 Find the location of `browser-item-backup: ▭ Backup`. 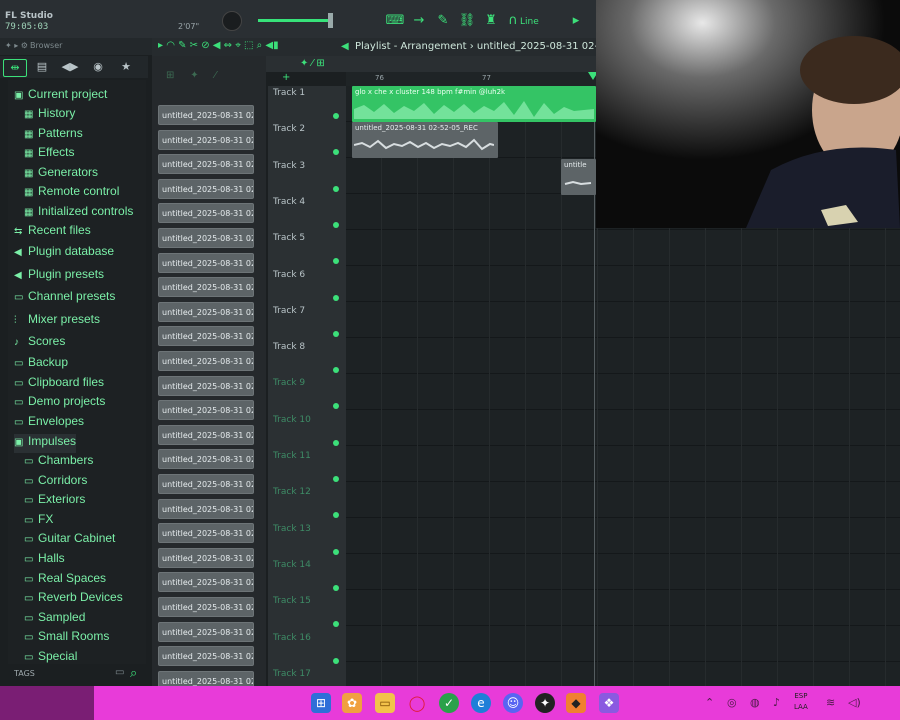

browser-item-backup: ▭ Backup is located at coordinates (41, 364).